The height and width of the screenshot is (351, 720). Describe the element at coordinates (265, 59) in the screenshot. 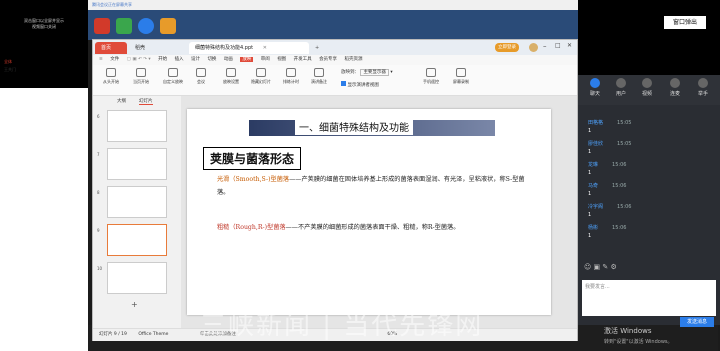

I see `menu-review: 审阅` at that location.